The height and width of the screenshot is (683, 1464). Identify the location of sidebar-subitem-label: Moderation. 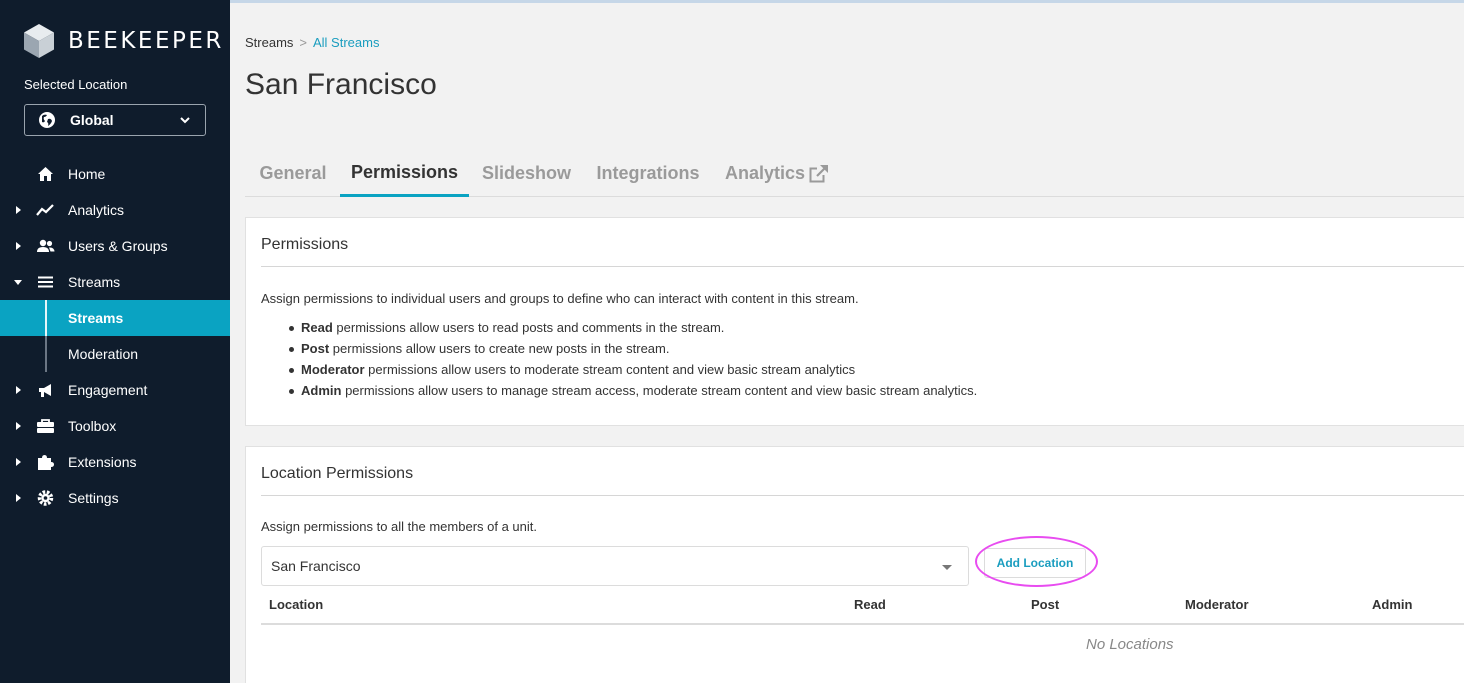
(103, 354).